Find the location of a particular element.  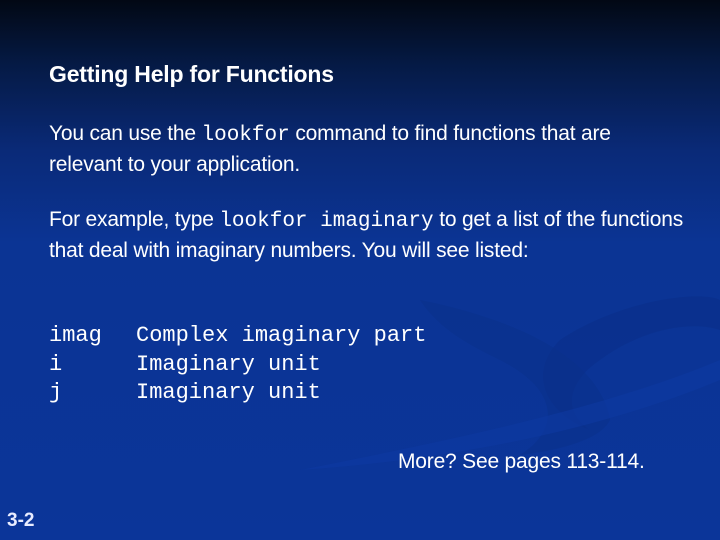

slide-title: Getting Help for Functions is located at coordinates (191, 74).